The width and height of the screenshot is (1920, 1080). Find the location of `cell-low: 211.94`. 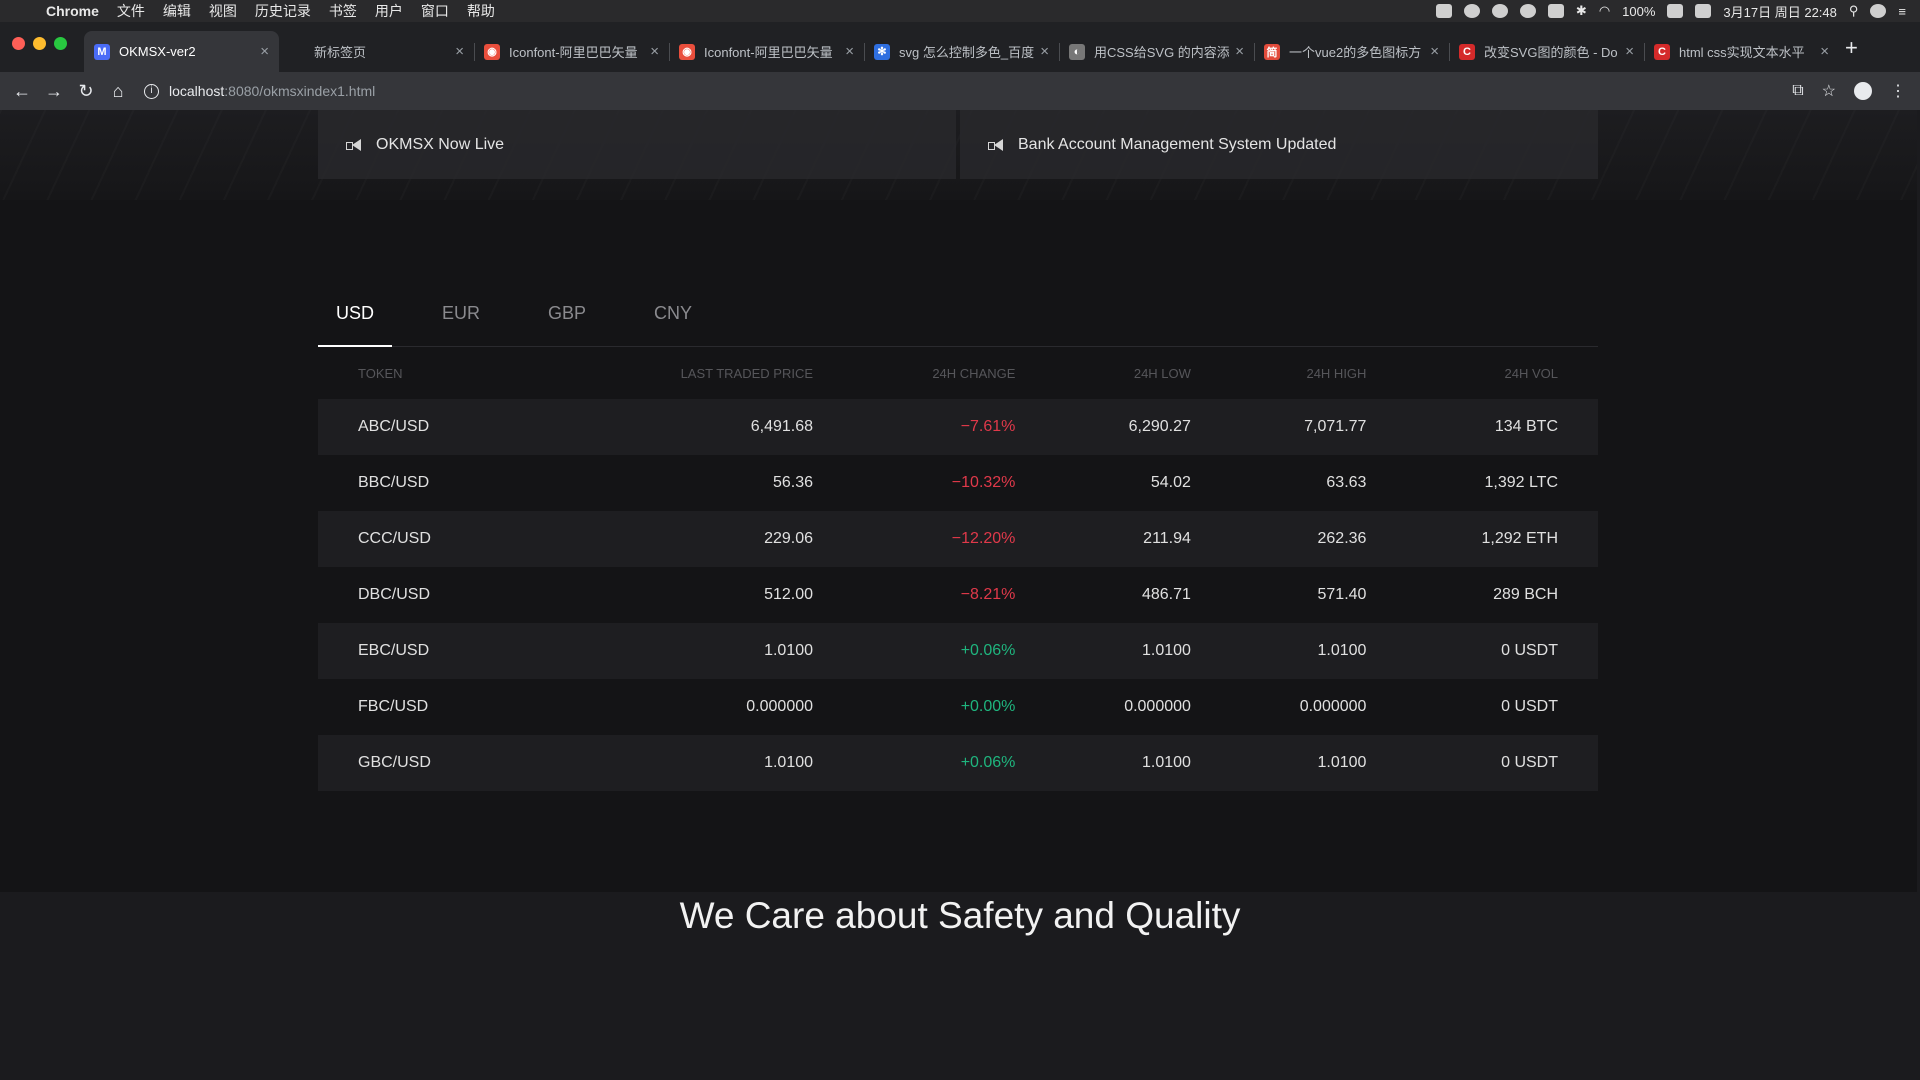

cell-low: 211.94 is located at coordinates (1143, 539).